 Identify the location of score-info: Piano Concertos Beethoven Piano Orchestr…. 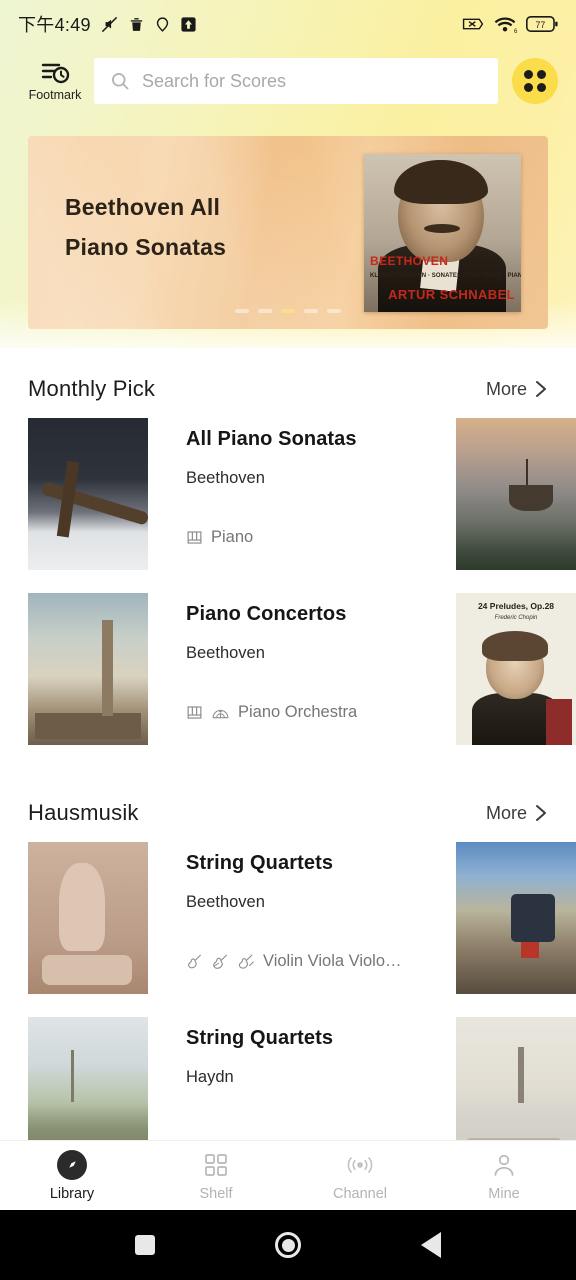
(302, 657).